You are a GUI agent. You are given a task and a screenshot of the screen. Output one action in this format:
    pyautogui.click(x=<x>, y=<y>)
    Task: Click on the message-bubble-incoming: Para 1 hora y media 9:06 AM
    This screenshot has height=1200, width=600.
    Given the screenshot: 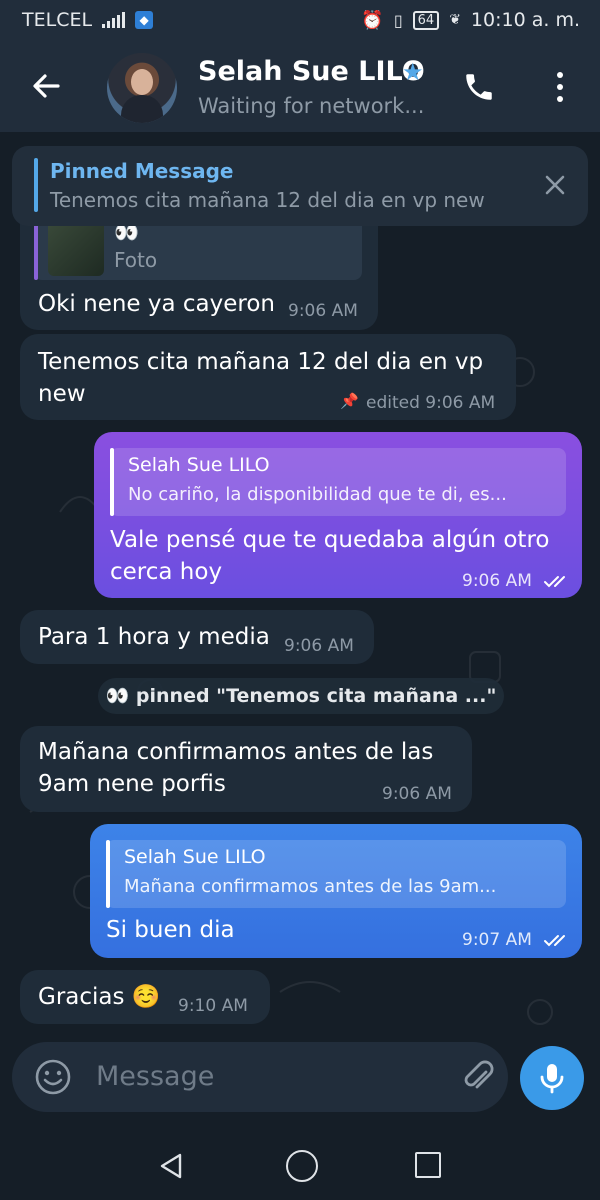 What is the action you would take?
    pyautogui.click(x=197, y=637)
    